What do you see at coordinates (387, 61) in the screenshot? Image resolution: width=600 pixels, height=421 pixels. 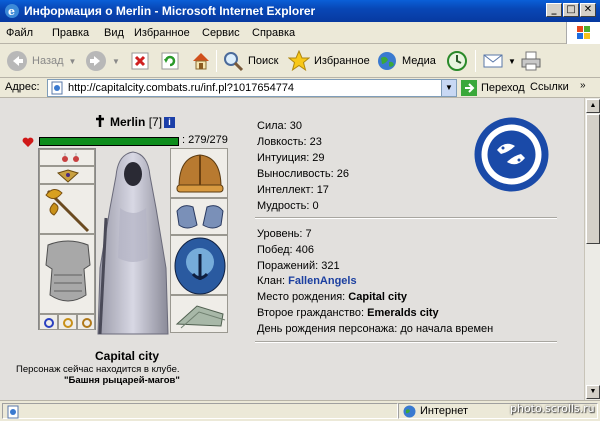 I see `media-globe-icon` at bounding box center [387, 61].